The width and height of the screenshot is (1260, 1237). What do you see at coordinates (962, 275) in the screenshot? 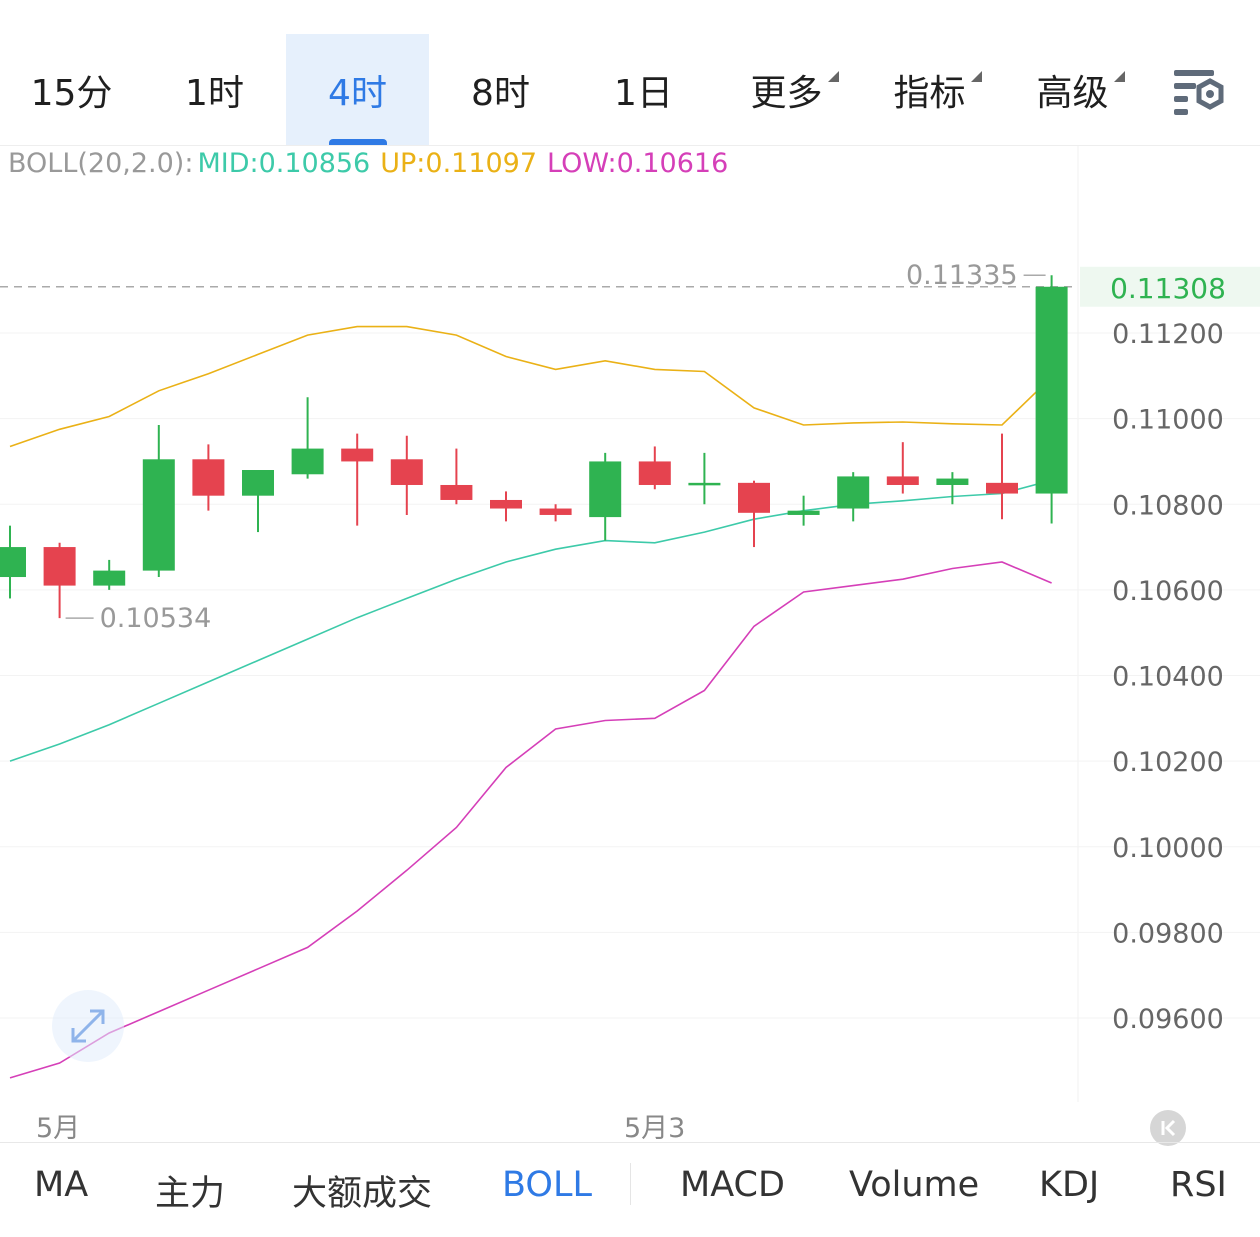
I see `high-marker-label: 0.11335` at bounding box center [962, 275].